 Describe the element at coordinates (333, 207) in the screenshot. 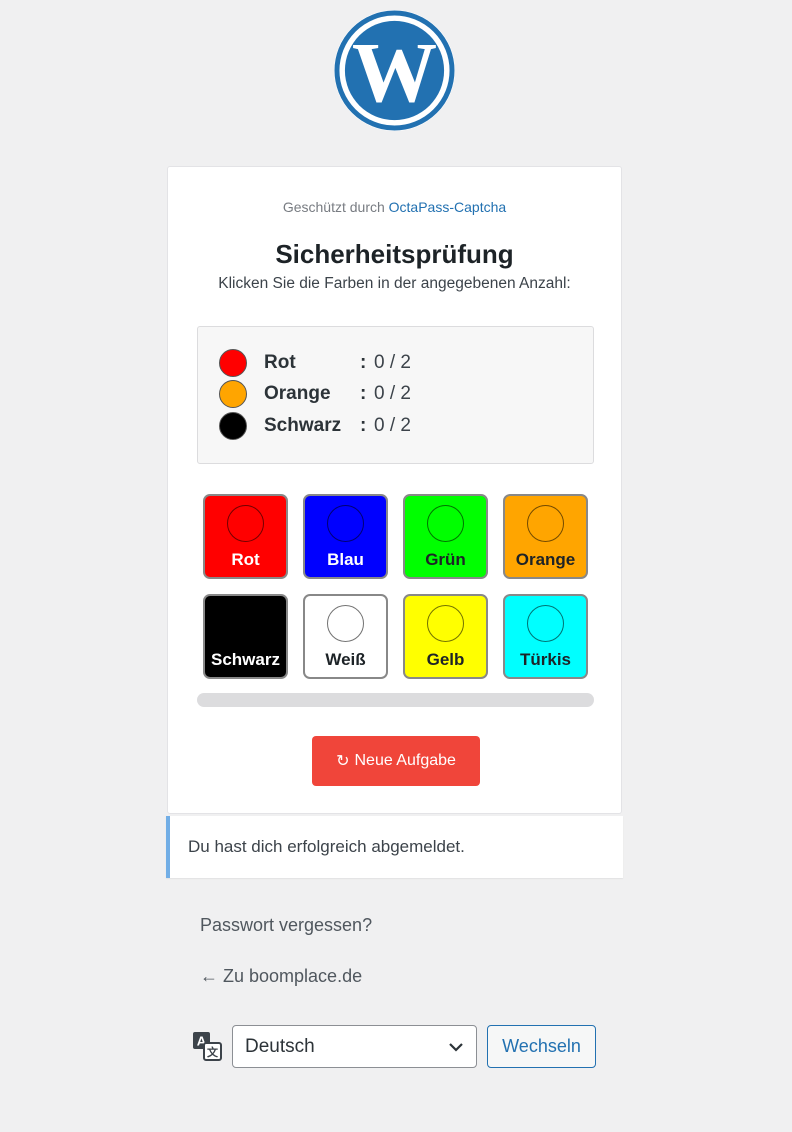

I see `protected-prefix: Geschützt durch` at that location.